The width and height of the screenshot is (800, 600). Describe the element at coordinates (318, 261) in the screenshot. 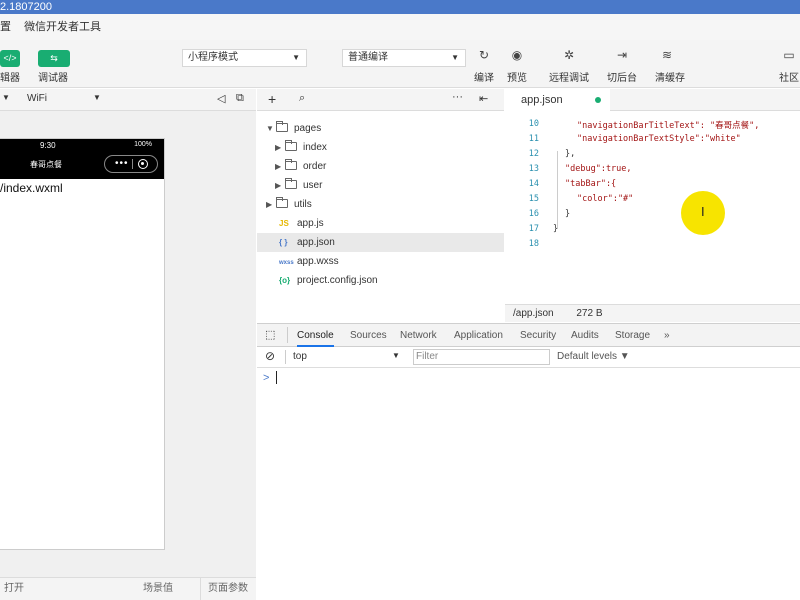

I see `tree-item-label: app.wxss` at that location.